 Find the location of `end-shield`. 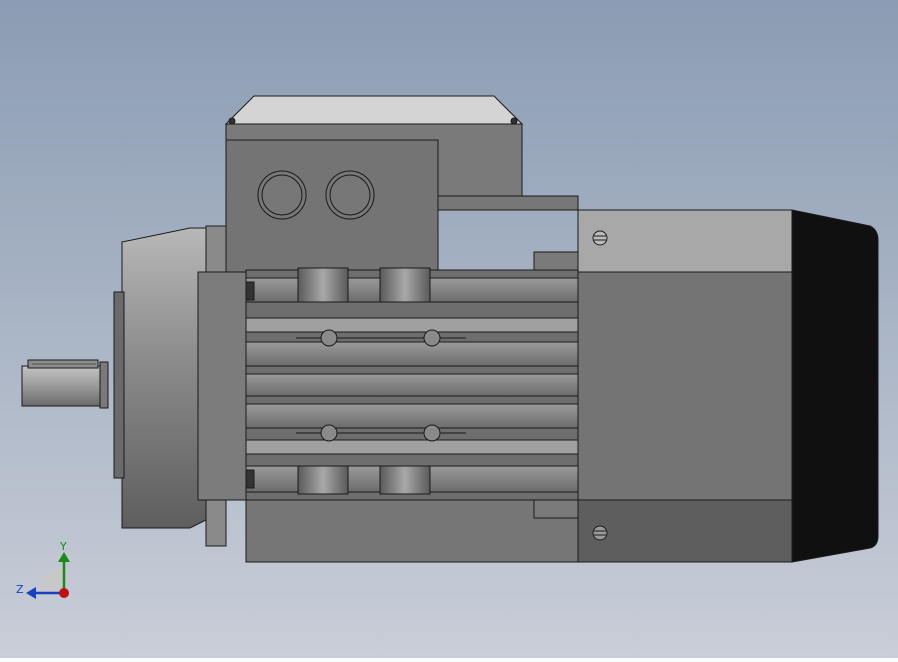

end-shield is located at coordinates (685, 386).